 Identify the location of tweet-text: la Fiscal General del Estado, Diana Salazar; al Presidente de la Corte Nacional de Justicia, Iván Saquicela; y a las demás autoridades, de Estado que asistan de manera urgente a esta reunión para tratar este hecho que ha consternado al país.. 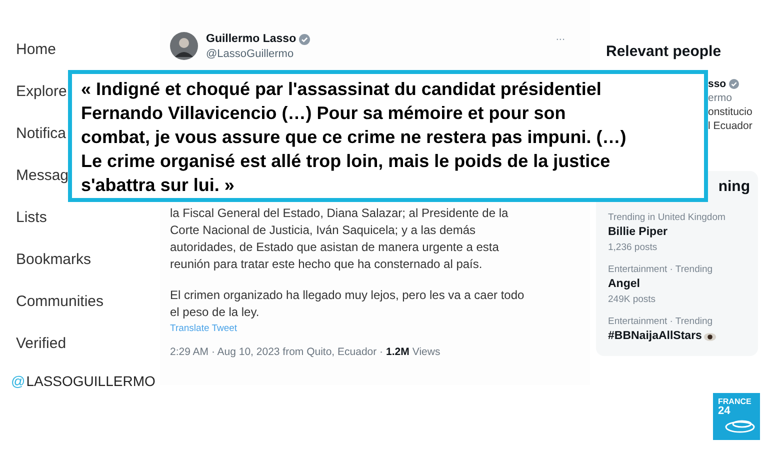
(340, 239).